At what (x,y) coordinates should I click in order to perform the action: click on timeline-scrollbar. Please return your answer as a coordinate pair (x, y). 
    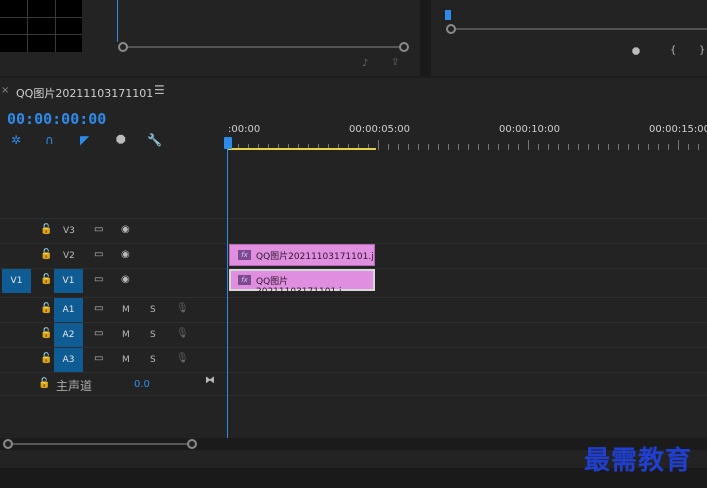
    Looking at the image, I should click on (100, 444).